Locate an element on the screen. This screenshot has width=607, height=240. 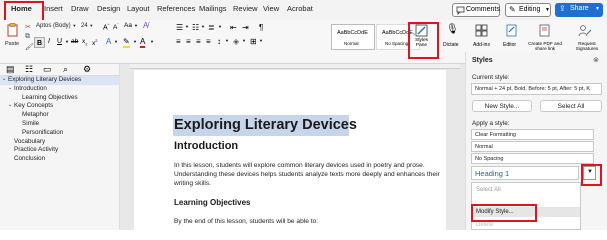
share-button: ⇪ Share ▼ is located at coordinates (579, 10).